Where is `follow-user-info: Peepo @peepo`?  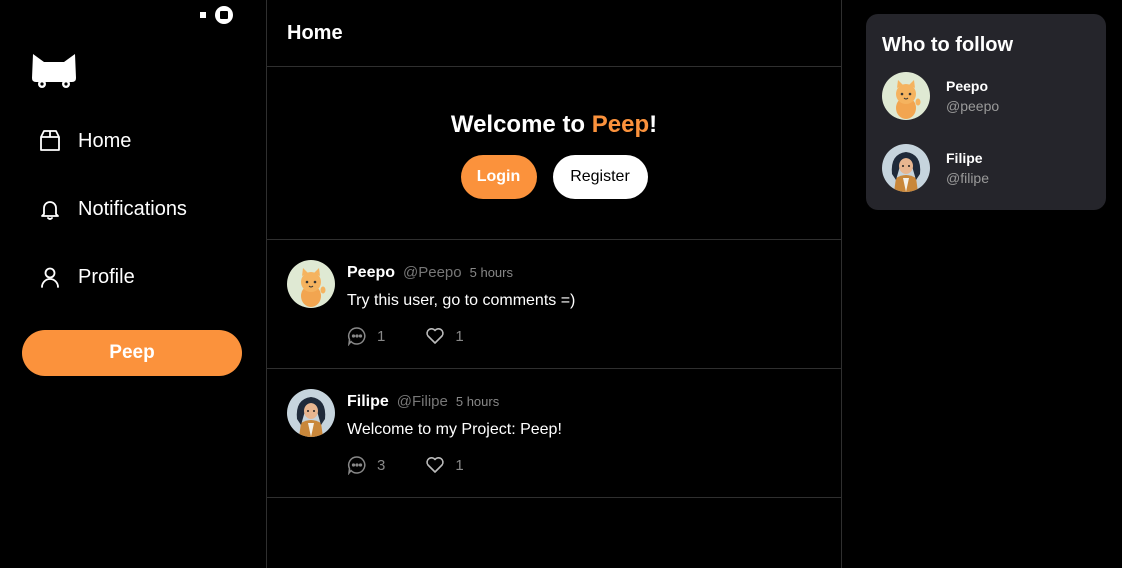 follow-user-info: Peepo @peepo is located at coordinates (972, 96).